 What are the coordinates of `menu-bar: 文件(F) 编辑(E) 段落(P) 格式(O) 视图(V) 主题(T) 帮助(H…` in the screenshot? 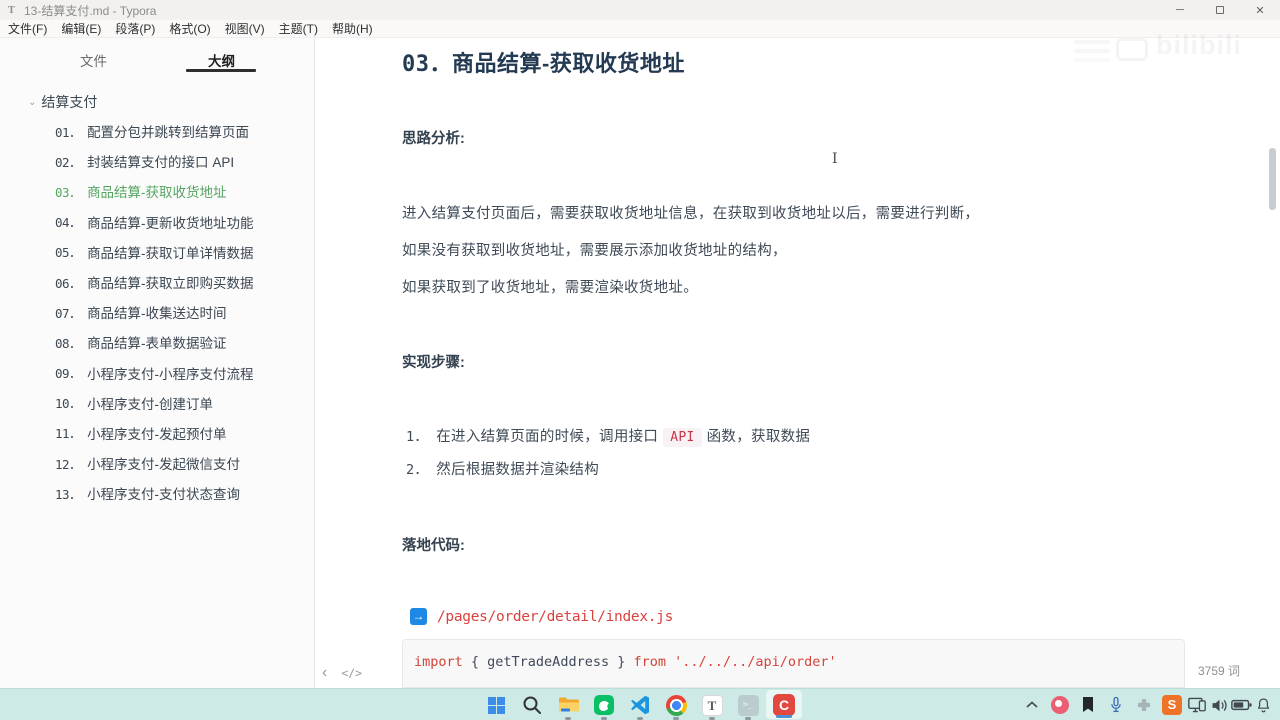 It's located at (640, 29).